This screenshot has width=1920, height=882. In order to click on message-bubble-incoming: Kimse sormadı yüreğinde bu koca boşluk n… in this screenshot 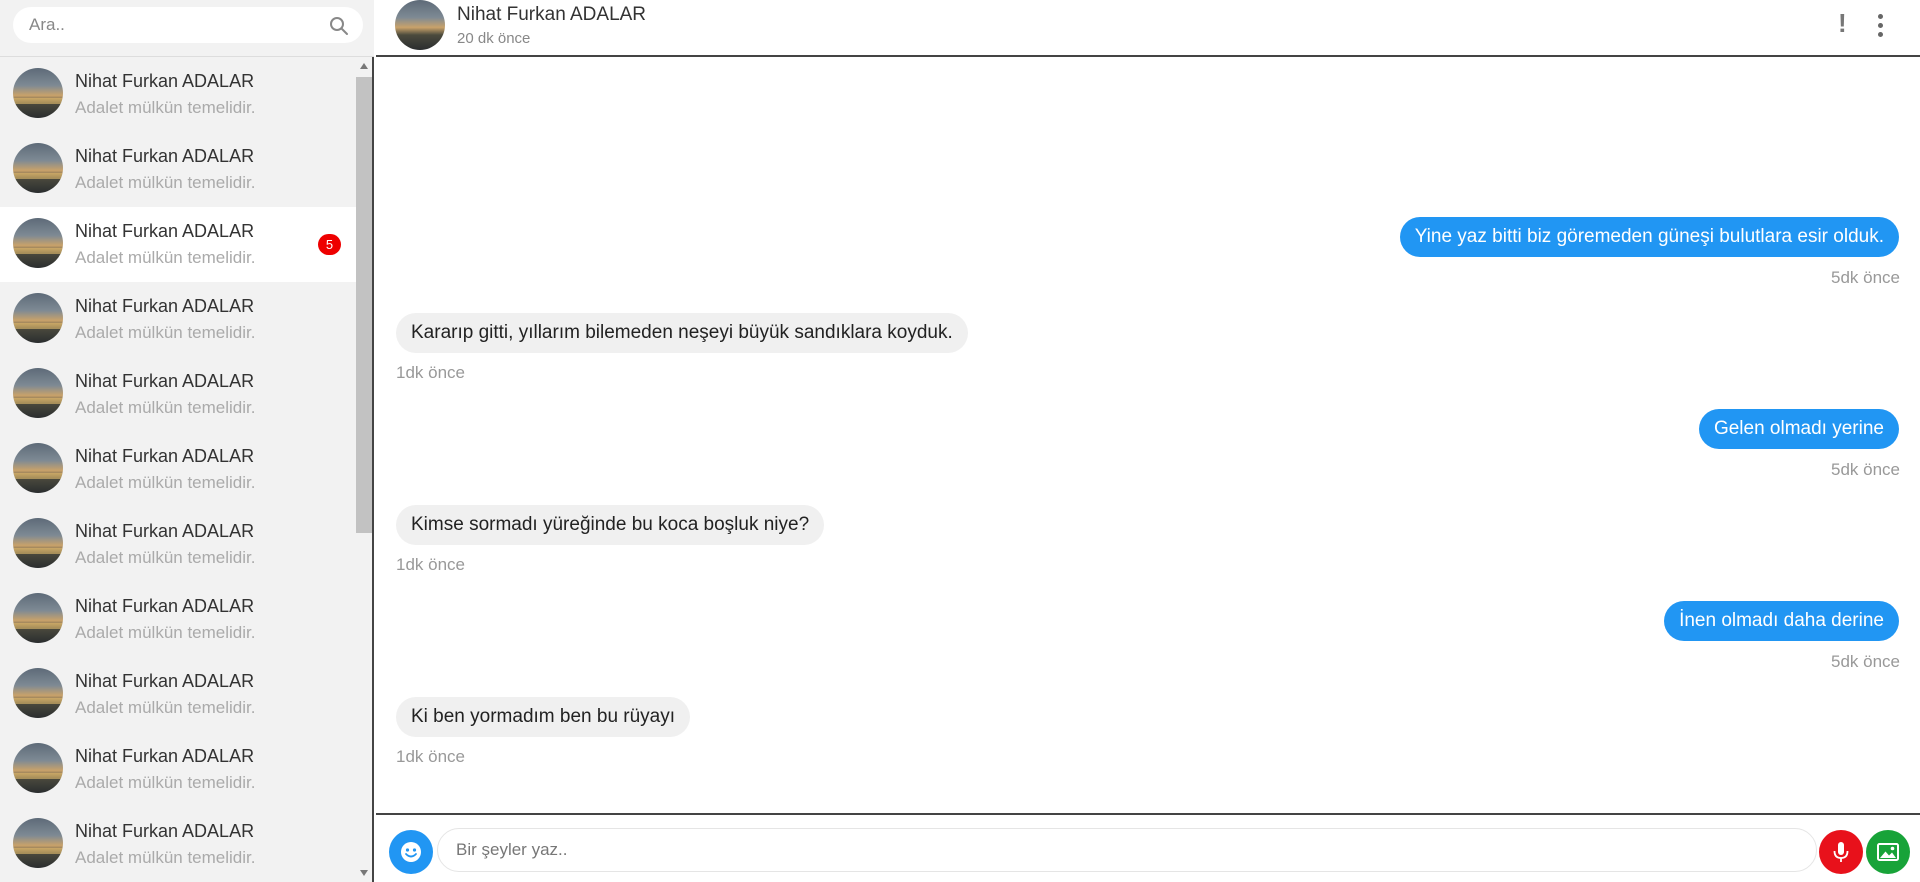, I will do `click(610, 525)`.